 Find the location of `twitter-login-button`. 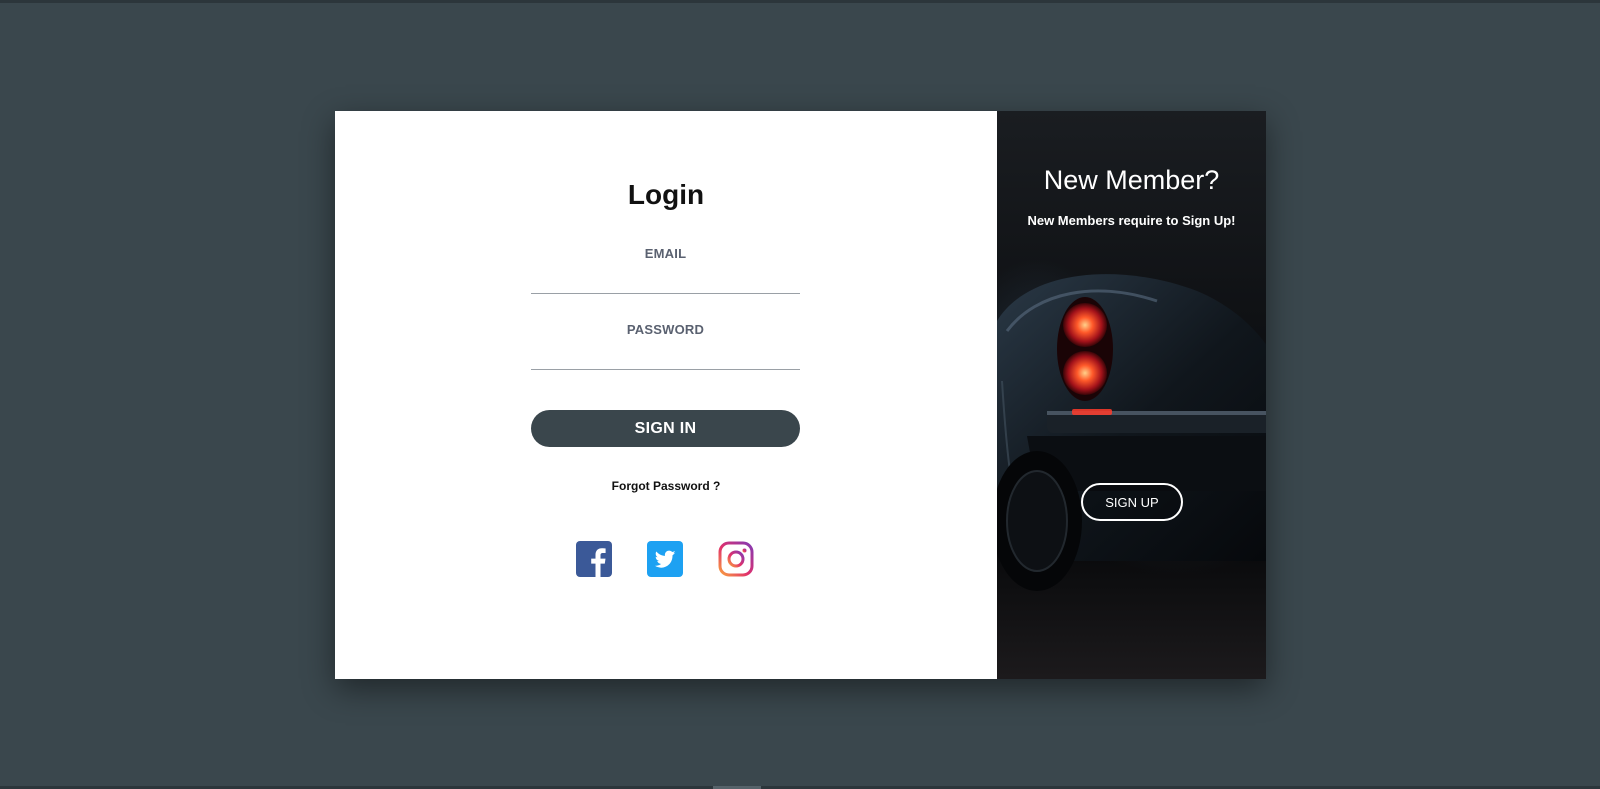

twitter-login-button is located at coordinates (665, 559).